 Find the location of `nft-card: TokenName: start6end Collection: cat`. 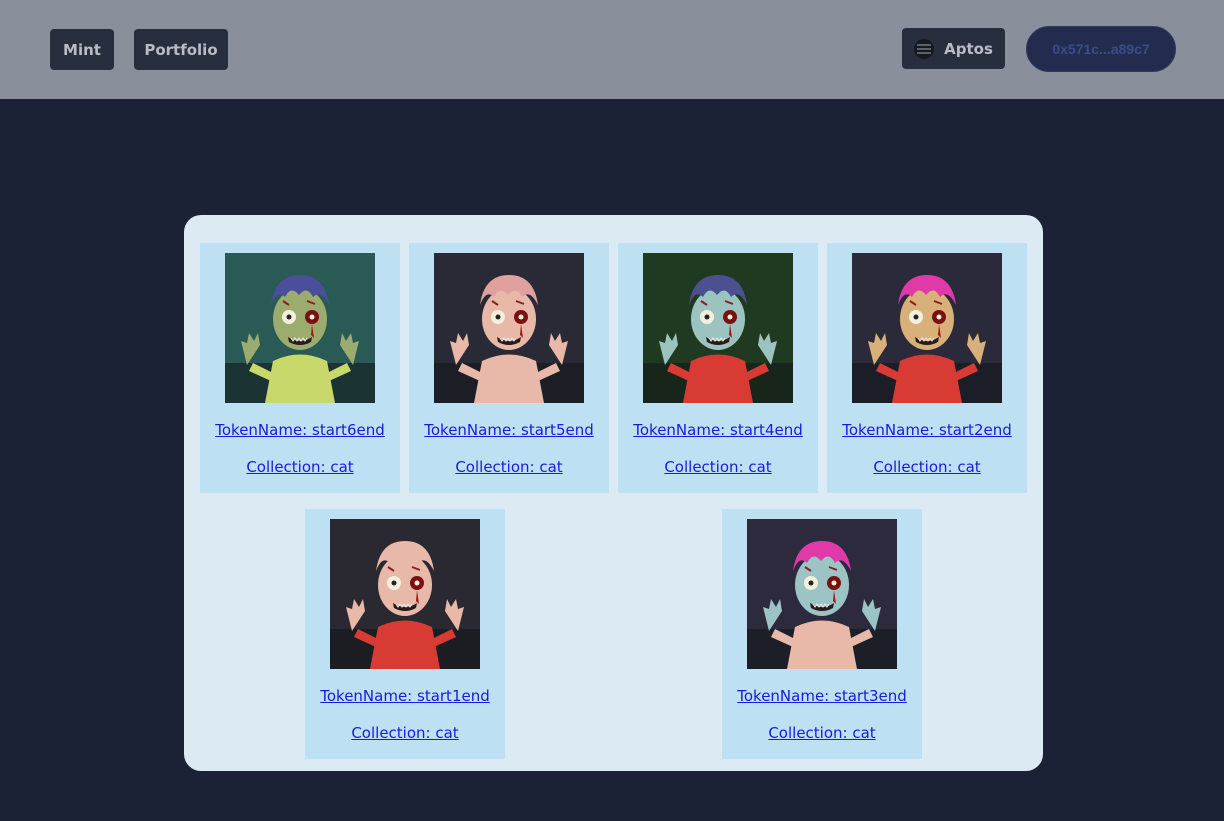

nft-card: TokenName: start6end Collection: cat is located at coordinates (300, 368).